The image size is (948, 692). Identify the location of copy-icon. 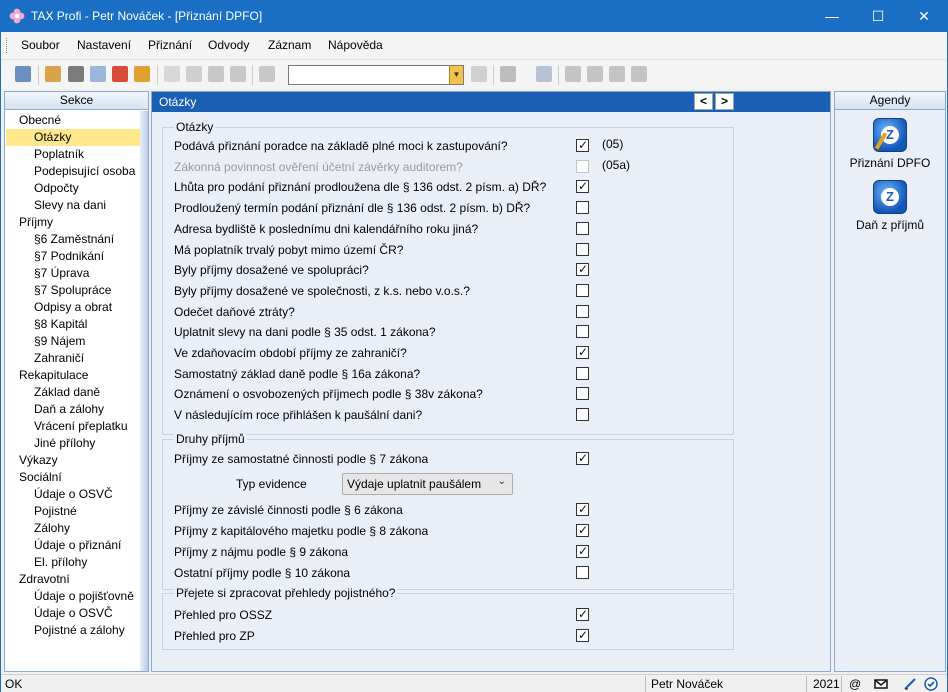
(267, 74).